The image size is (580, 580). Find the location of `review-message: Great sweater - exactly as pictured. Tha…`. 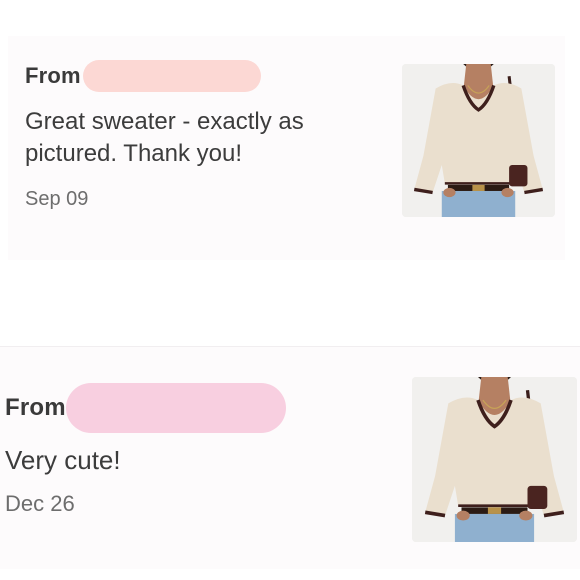

review-message: Great sweater - exactly as pictured. Tha… is located at coordinates (164, 138).